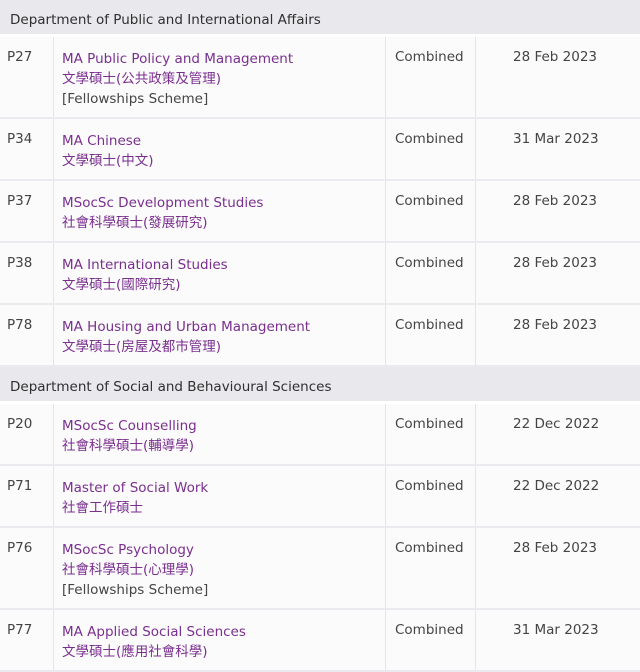 This screenshot has height=672, width=640. What do you see at coordinates (223, 161) in the screenshot?
I see `programme-title-chinese-link: 文學碩士(中文)` at bounding box center [223, 161].